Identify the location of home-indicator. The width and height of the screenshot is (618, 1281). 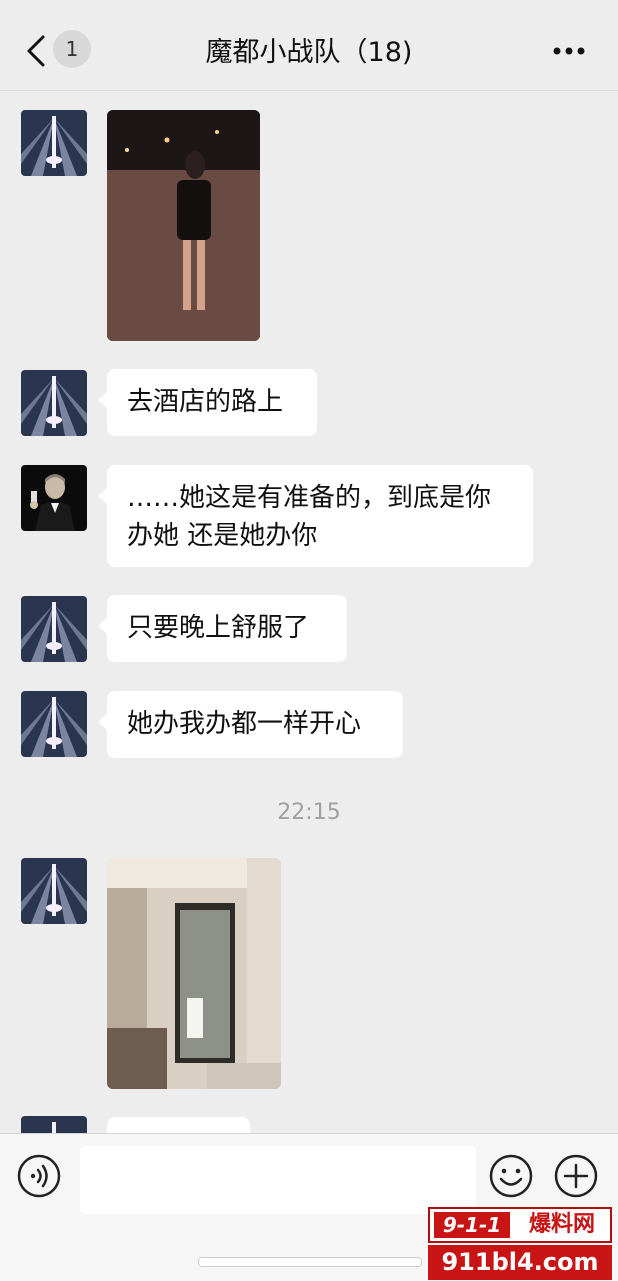
(310, 1262).